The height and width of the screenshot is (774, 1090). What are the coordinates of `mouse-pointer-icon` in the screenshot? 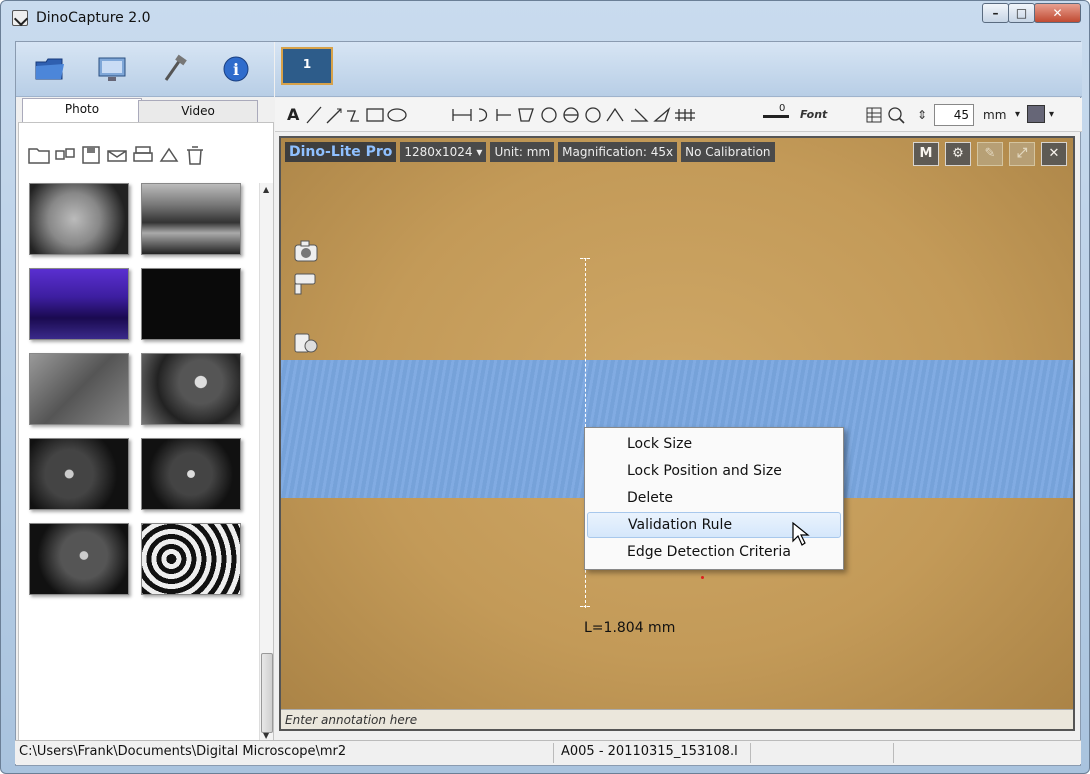 It's located at (801, 533).